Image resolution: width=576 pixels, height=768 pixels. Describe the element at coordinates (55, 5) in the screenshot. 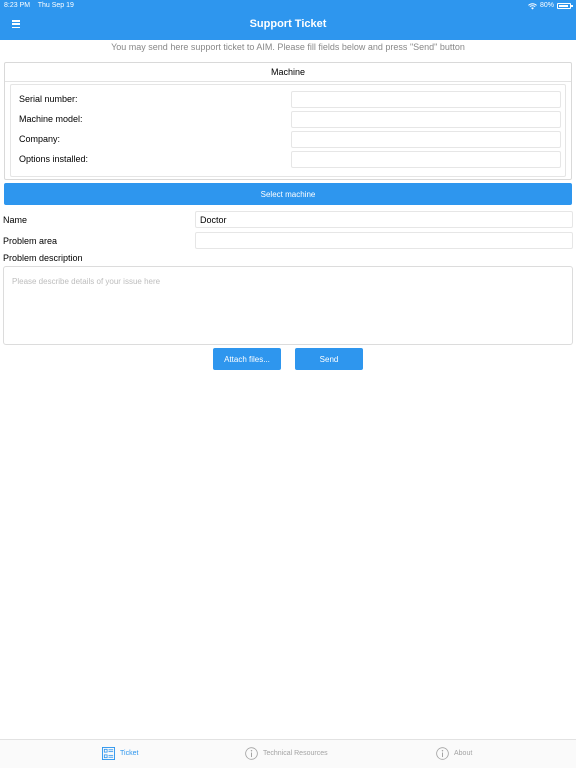

I see `status-date: Thu Sep 19` at that location.